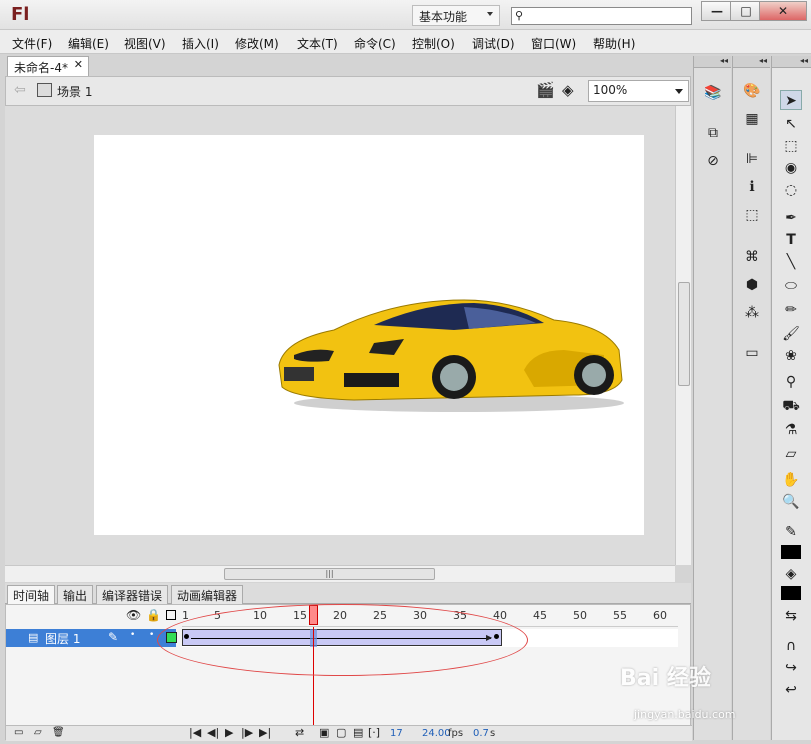  I want to click on close-button: ✕, so click(783, 11).